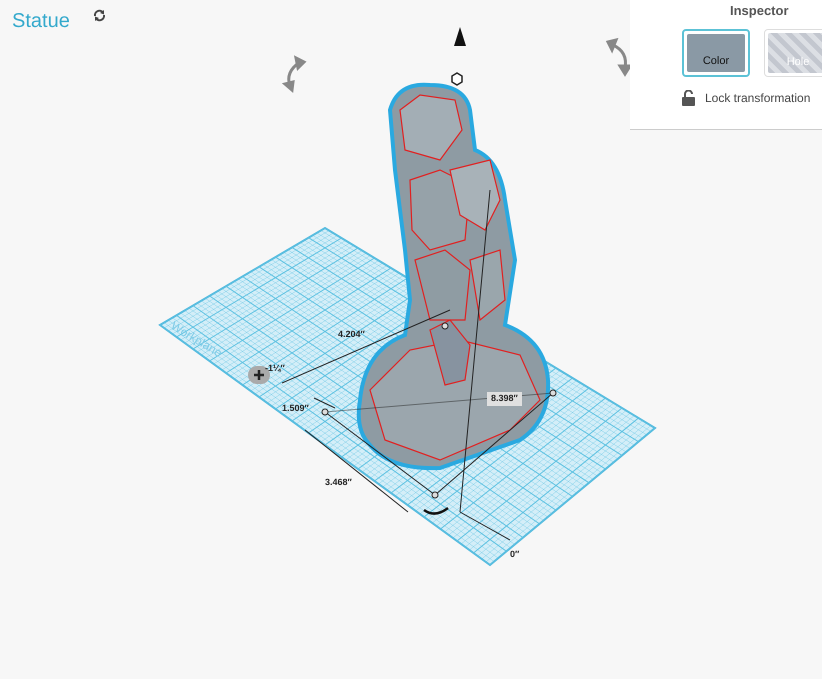 Image resolution: width=822 pixels, height=679 pixels. I want to click on lift-cone-icon, so click(460, 36).